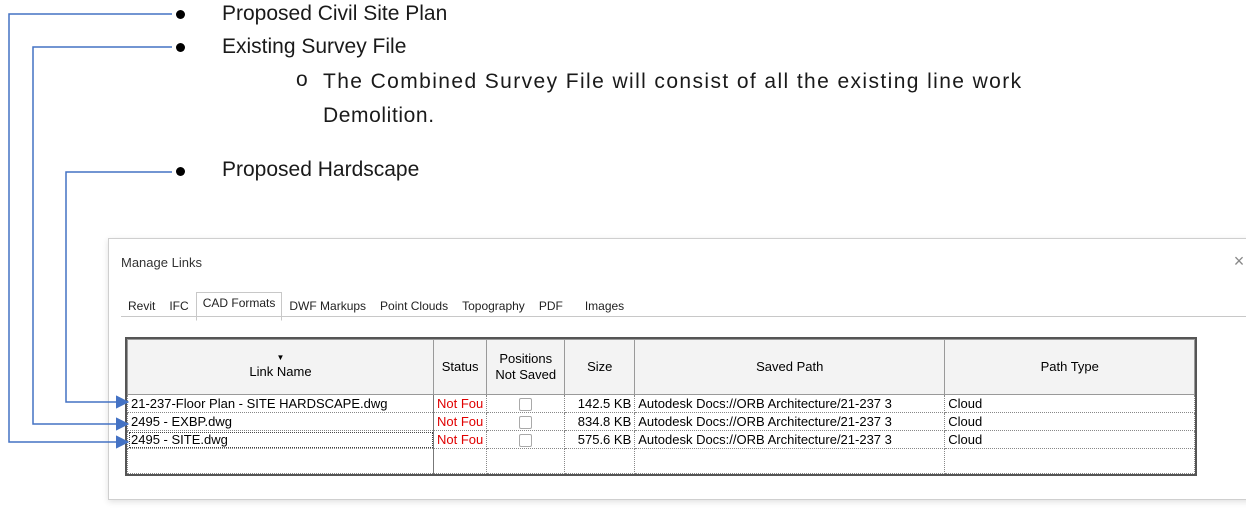  Describe the element at coordinates (118, 290) in the screenshot. I see `connector-proposed-hardscape` at that location.